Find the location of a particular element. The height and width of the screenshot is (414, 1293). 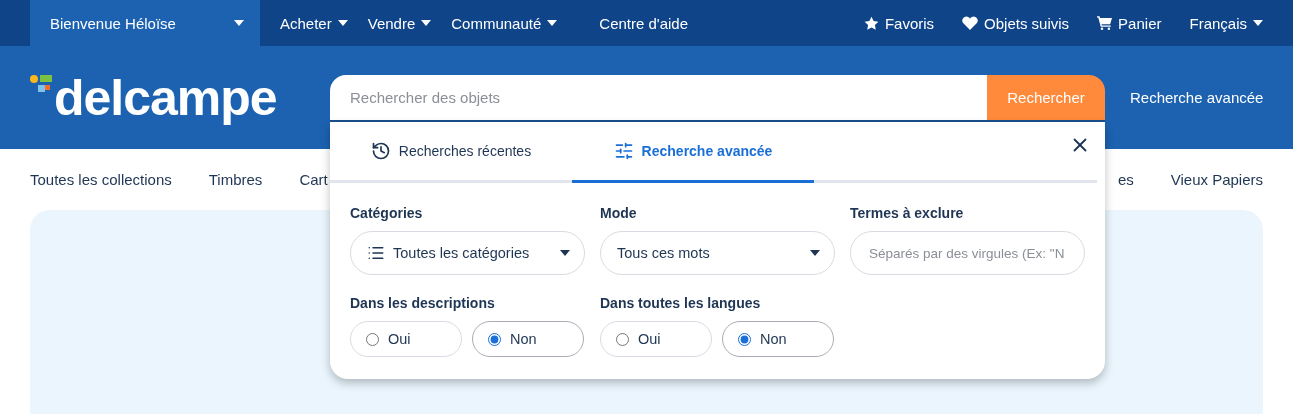

search-field: Rechercher des objets is located at coordinates (658, 98).